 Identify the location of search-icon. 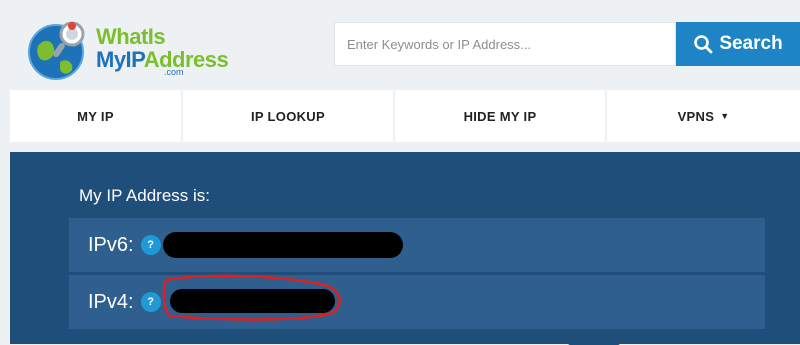
(703, 44).